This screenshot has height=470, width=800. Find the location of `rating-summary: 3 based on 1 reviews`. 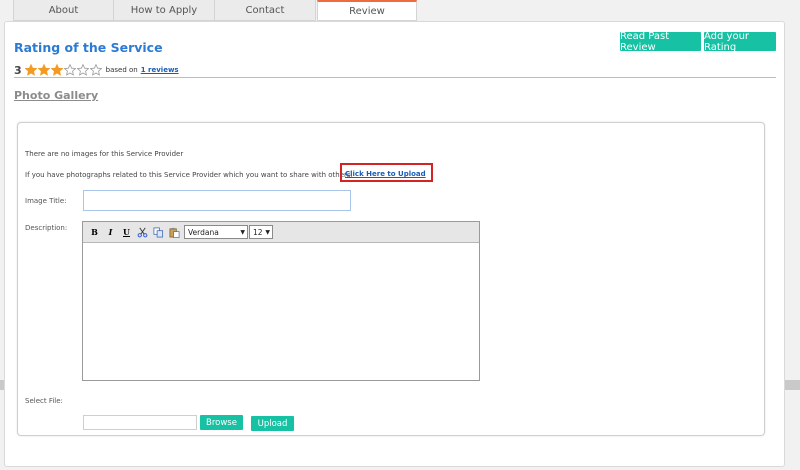

rating-summary: 3 based on 1 reviews is located at coordinates (96, 70).